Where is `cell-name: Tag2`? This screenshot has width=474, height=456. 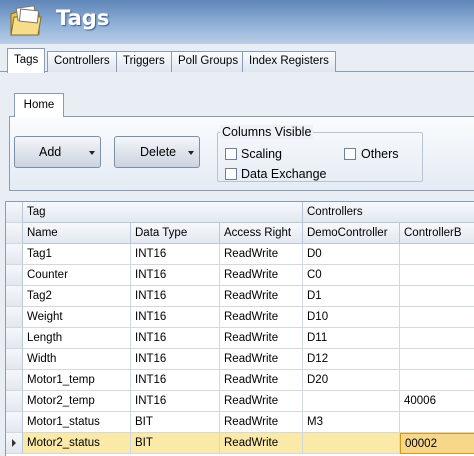
cell-name: Tag2 is located at coordinates (77, 296).